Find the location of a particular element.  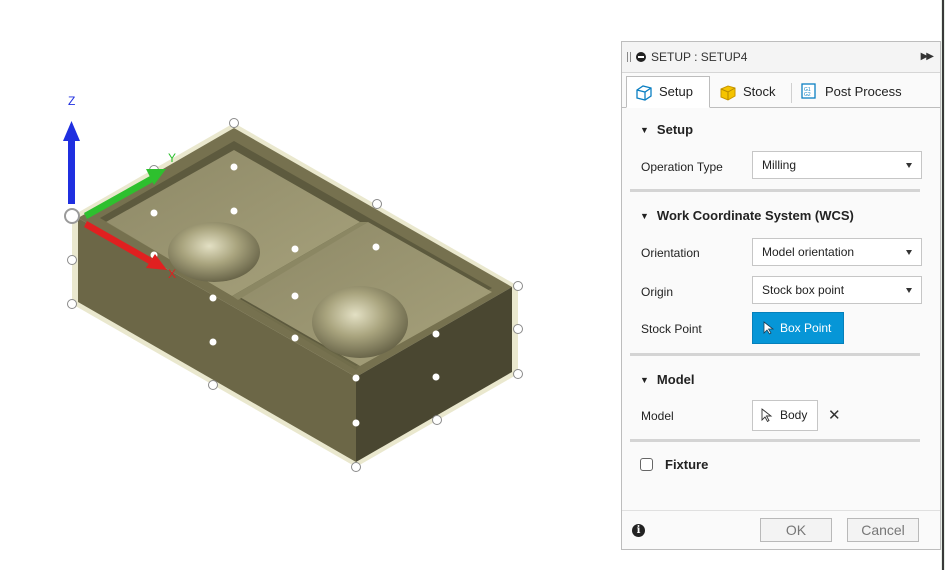

y-axis-label: Y is located at coordinates (172, 158).